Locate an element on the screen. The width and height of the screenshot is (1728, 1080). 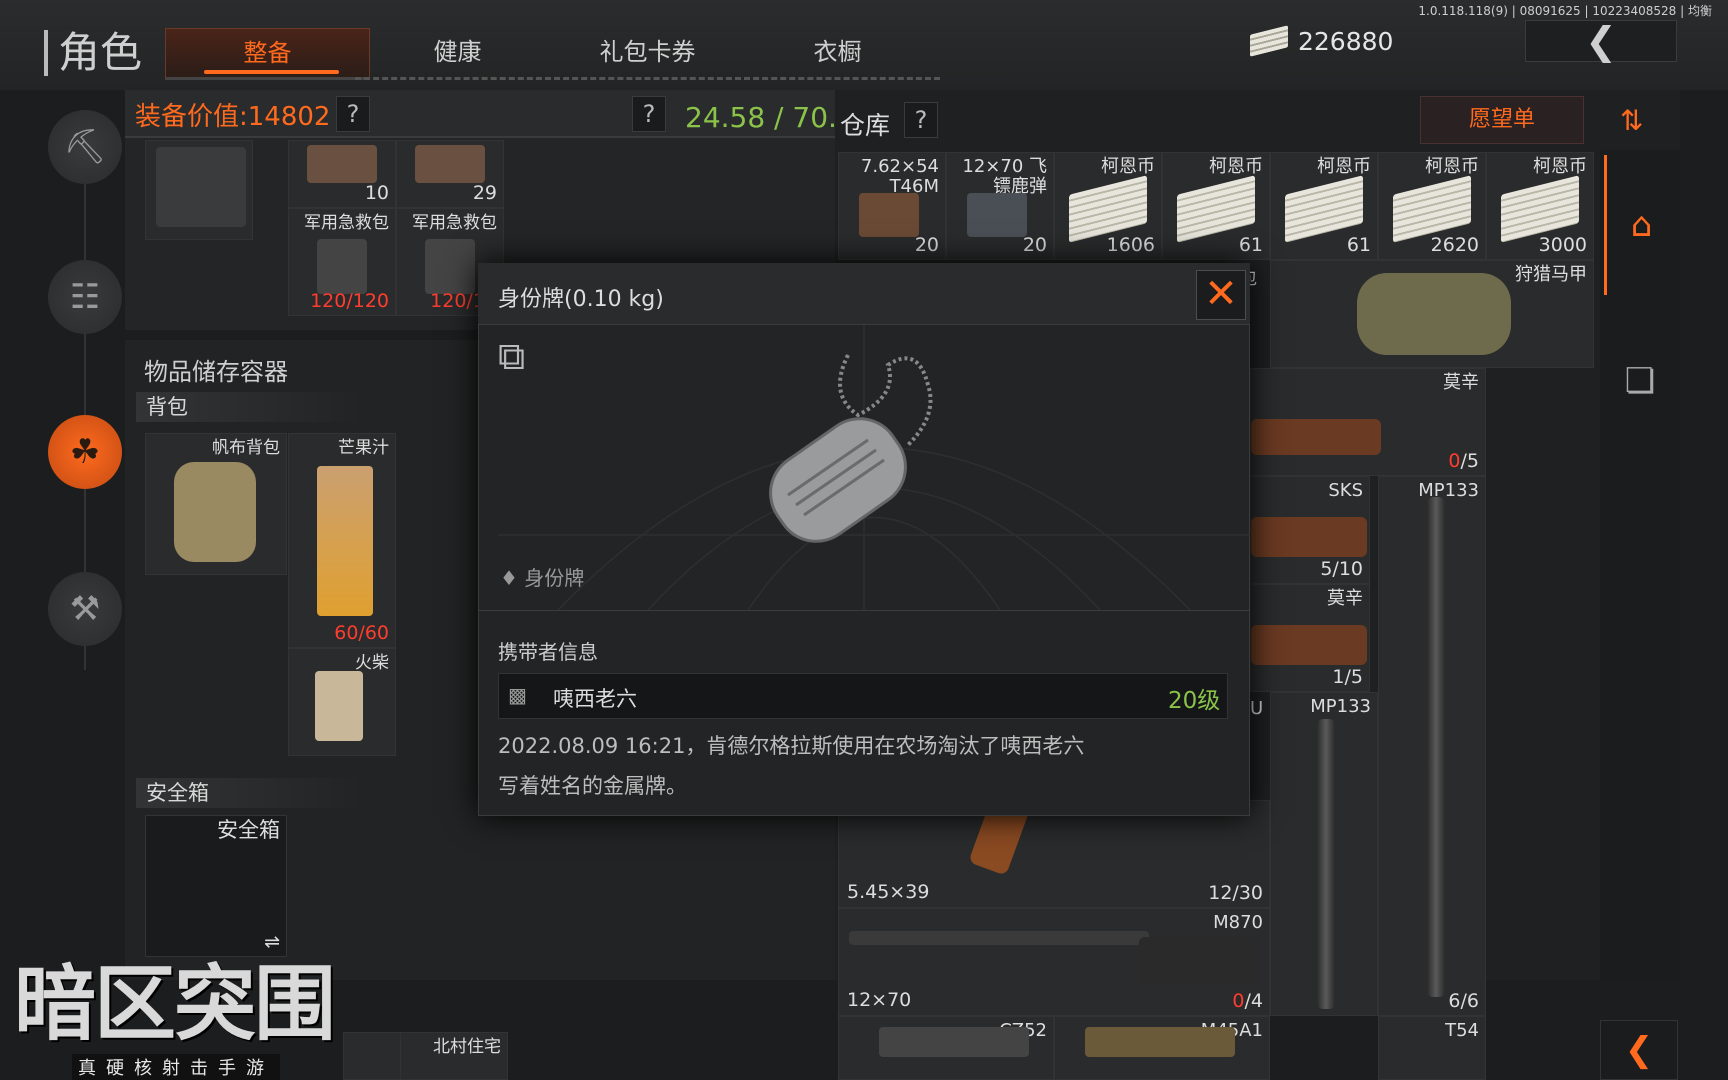
shotgun-barrel-image is located at coordinates (999, 938).